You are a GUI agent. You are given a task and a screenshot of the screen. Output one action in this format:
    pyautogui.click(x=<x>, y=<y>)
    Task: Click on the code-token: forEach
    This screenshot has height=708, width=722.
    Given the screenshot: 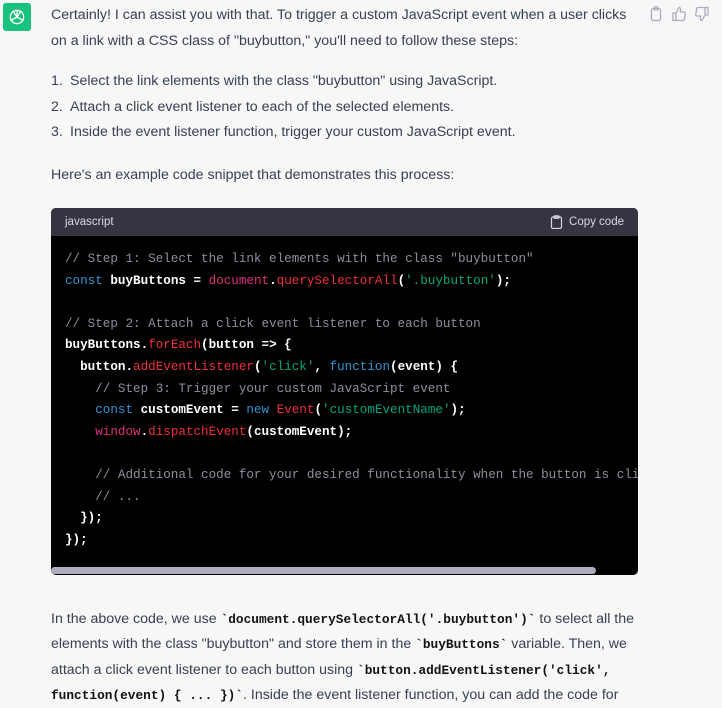 What is the action you would take?
    pyautogui.click(x=175, y=345)
    